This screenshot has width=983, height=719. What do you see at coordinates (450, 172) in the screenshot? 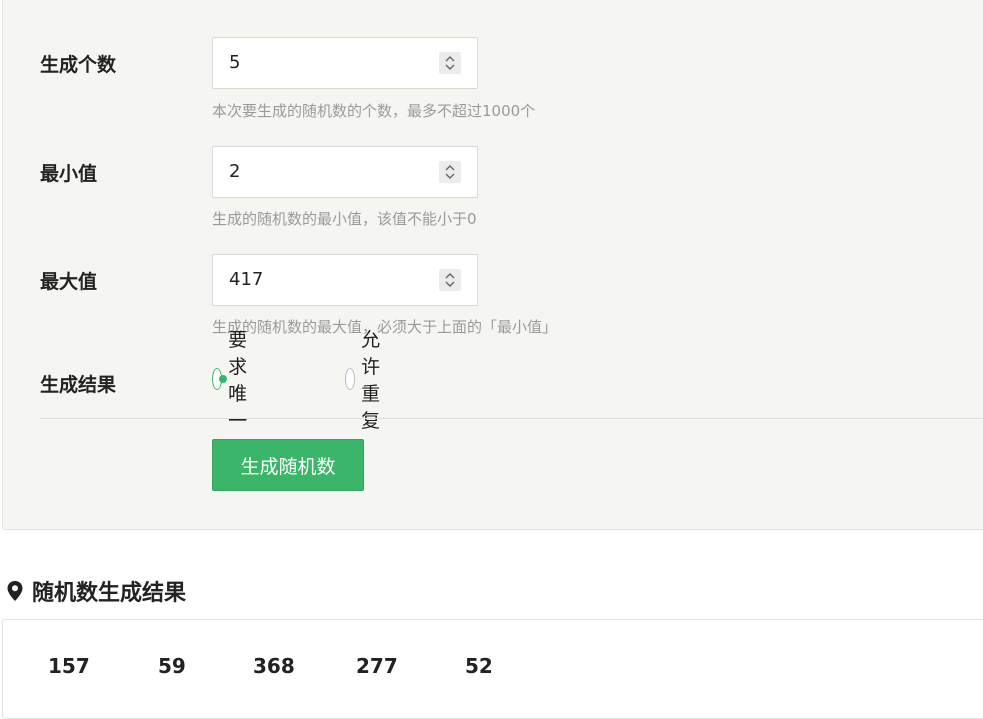
I see `min-stepper-icon` at bounding box center [450, 172].